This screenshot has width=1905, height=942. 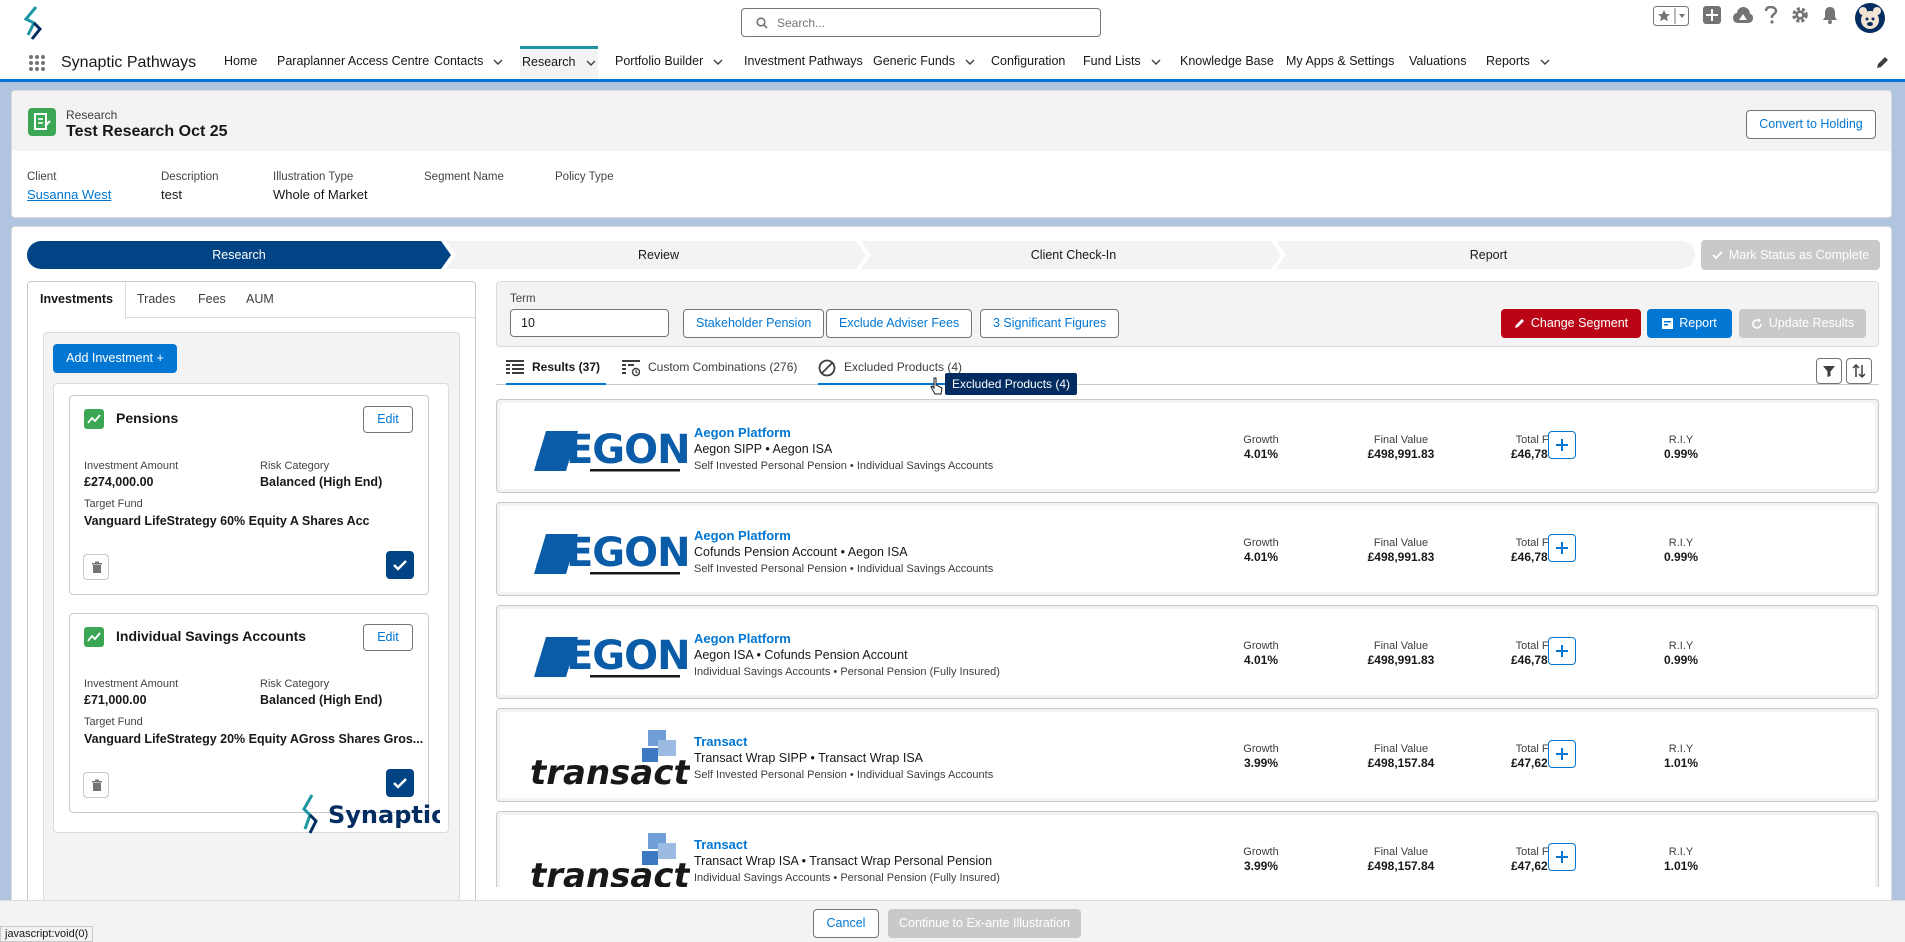 I want to click on nav-generic-funds: Generic Funds, so click(x=924, y=62).